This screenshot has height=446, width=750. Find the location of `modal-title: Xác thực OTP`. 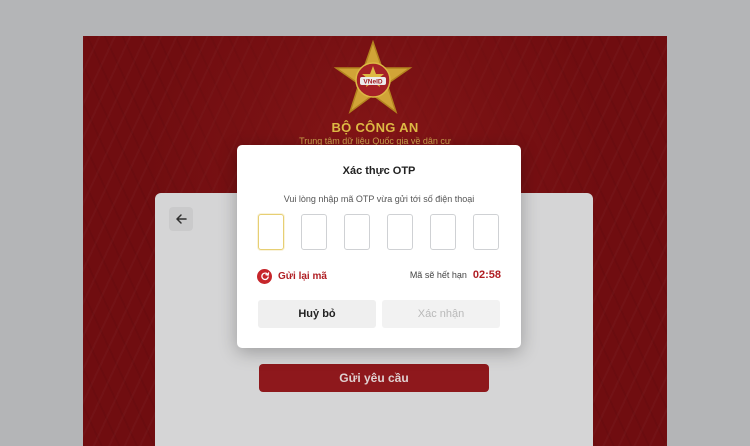

modal-title: Xác thực OTP is located at coordinates (379, 171).